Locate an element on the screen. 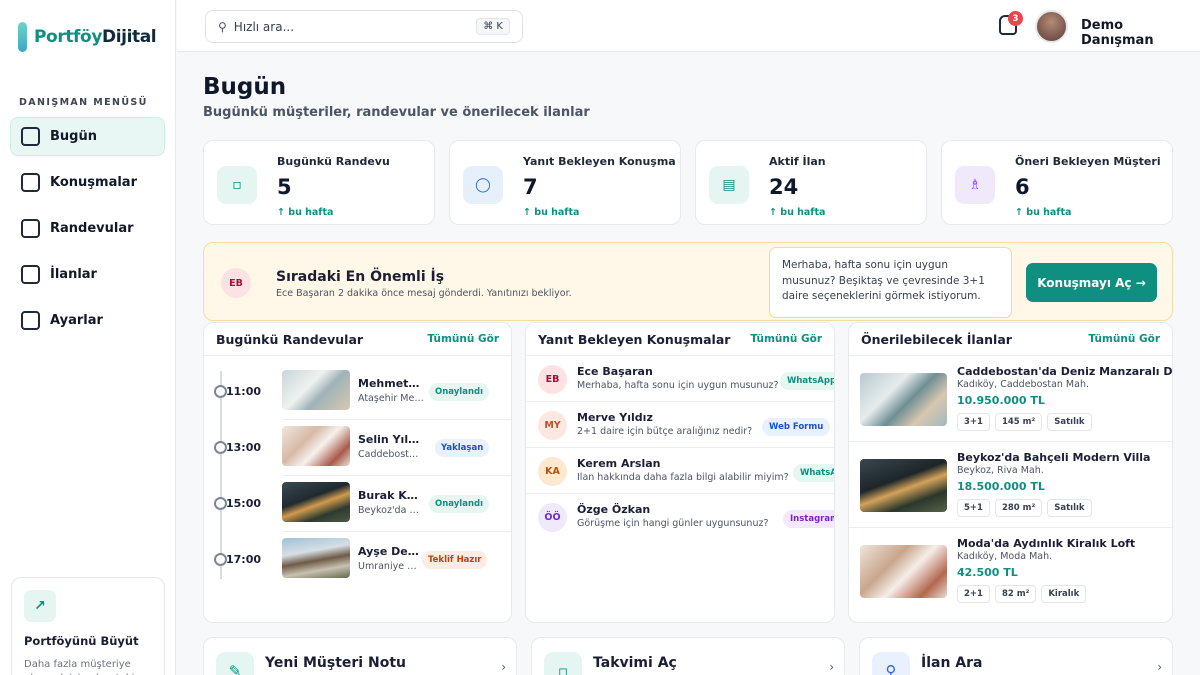 The height and width of the screenshot is (675, 1200). listing-price: 10.950.000 TL is located at coordinates (1001, 400).